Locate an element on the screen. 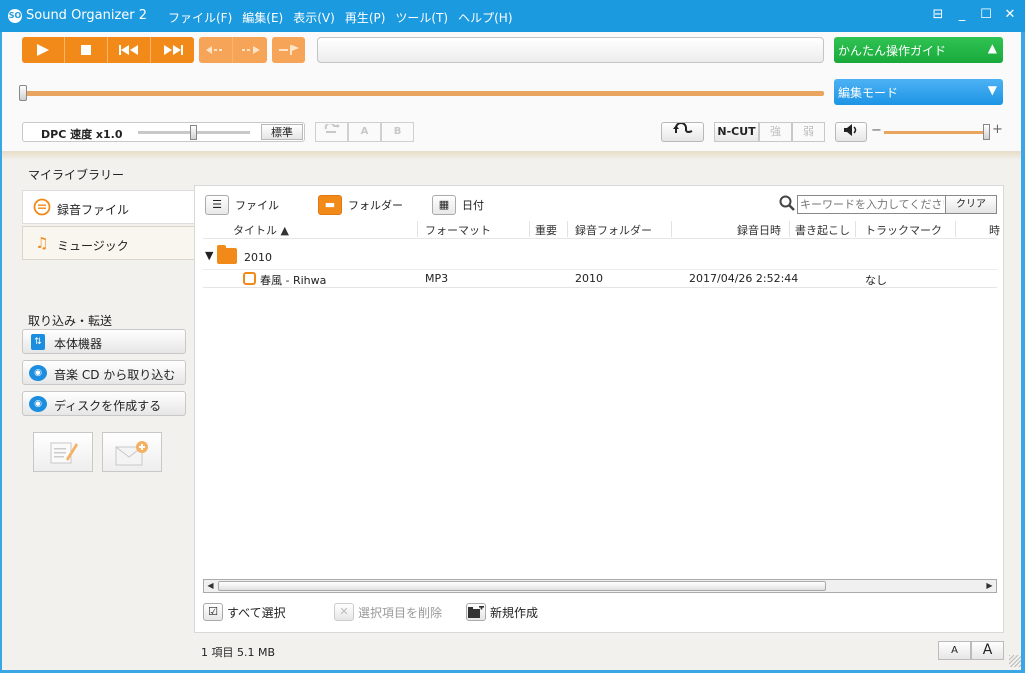 This screenshot has width=1025, height=673. menu-play: 再生(P) is located at coordinates (365, 17).